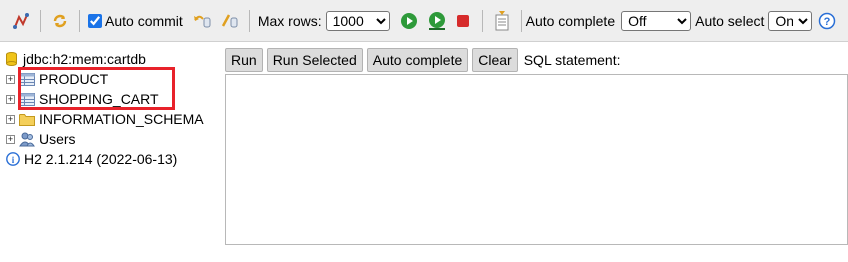 The image size is (848, 262). Describe the element at coordinates (202, 21) in the screenshot. I see `rollback-icon` at that location.